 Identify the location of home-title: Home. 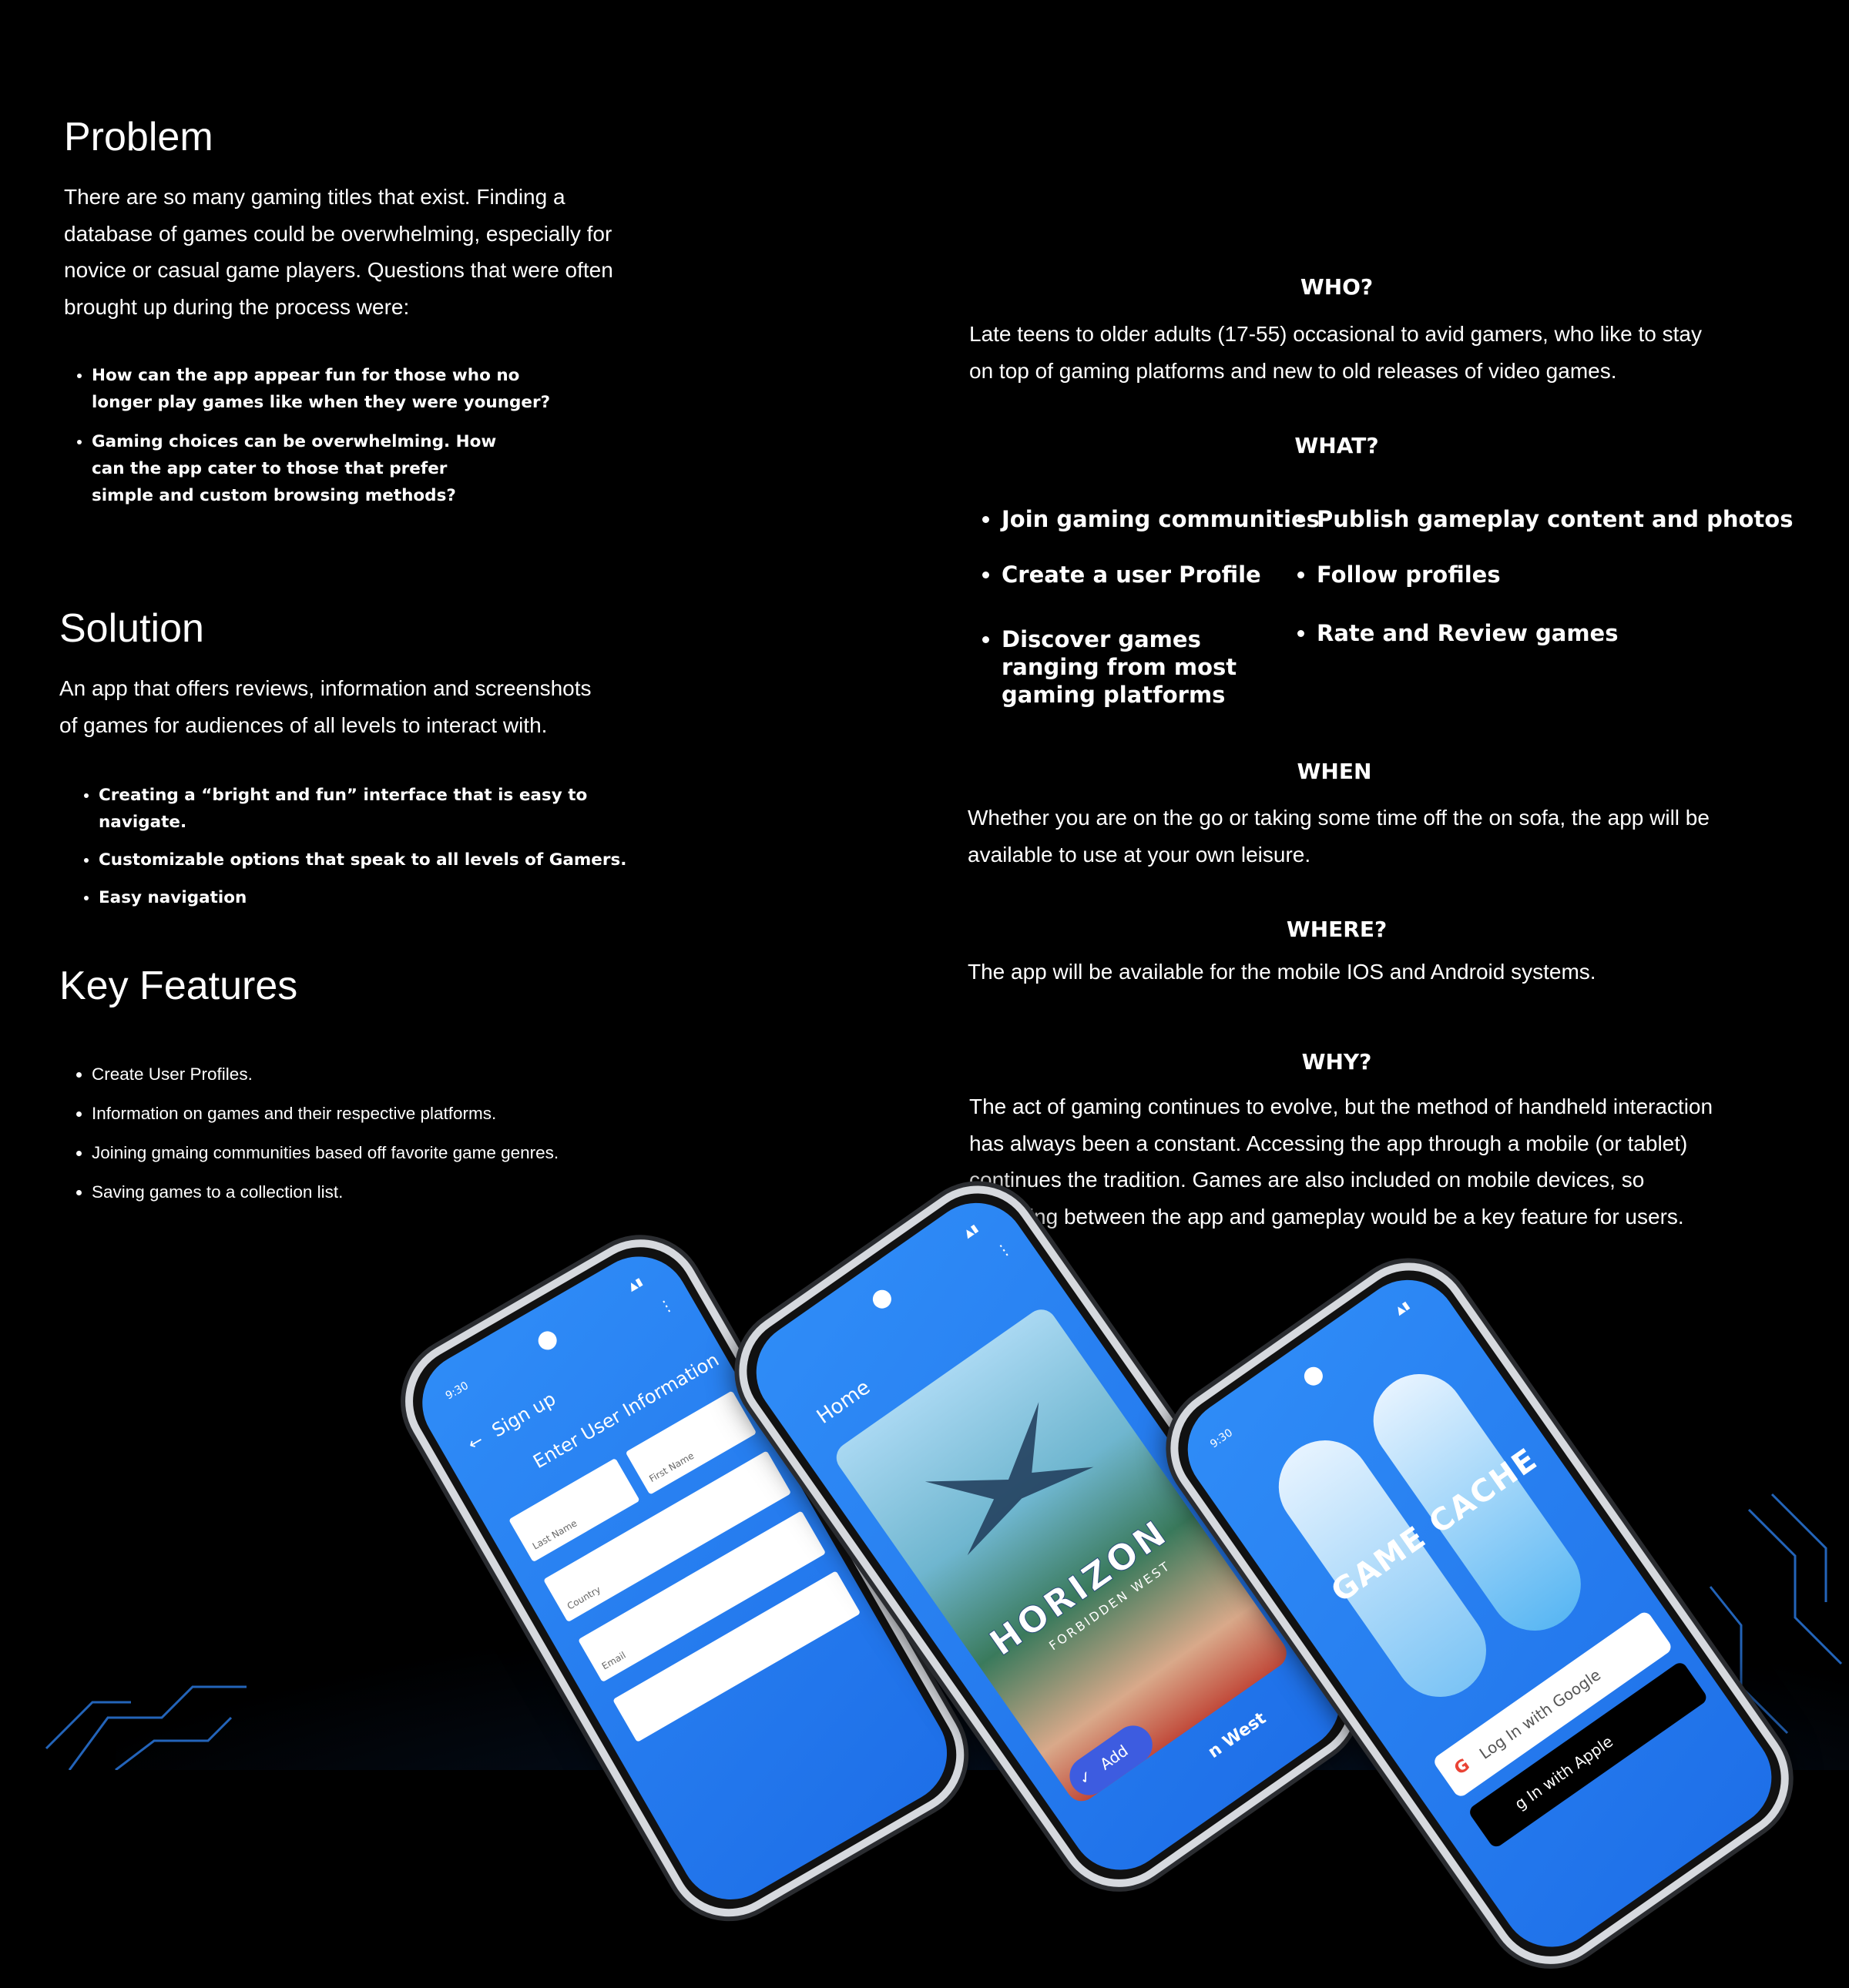
(843, 1402).